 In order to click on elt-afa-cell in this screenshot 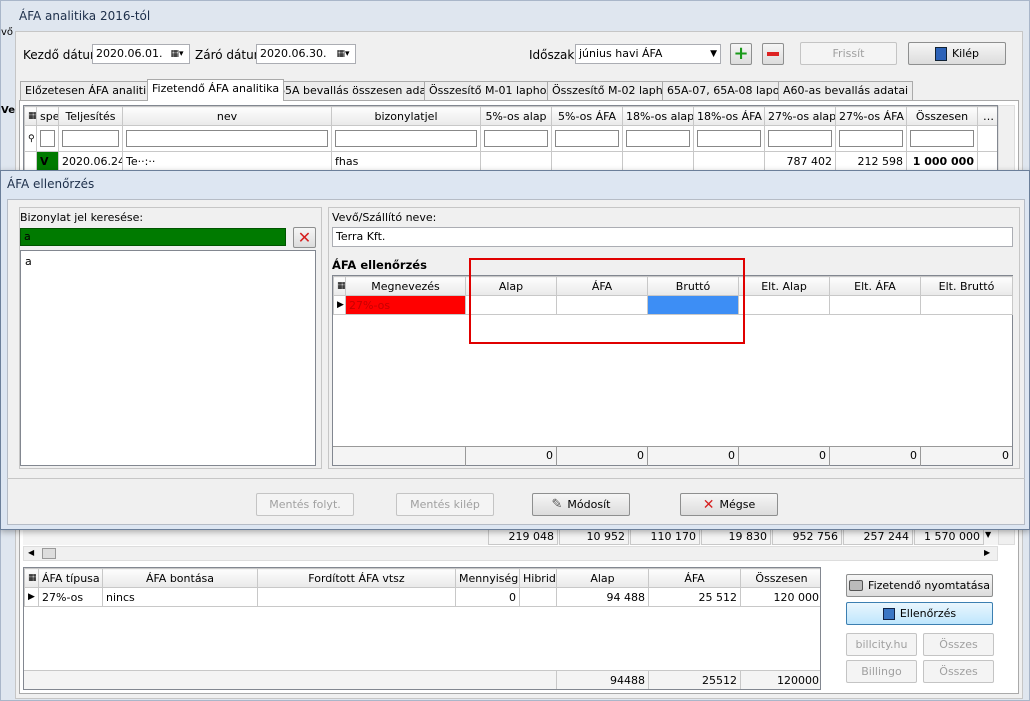, I will do `click(875, 305)`.